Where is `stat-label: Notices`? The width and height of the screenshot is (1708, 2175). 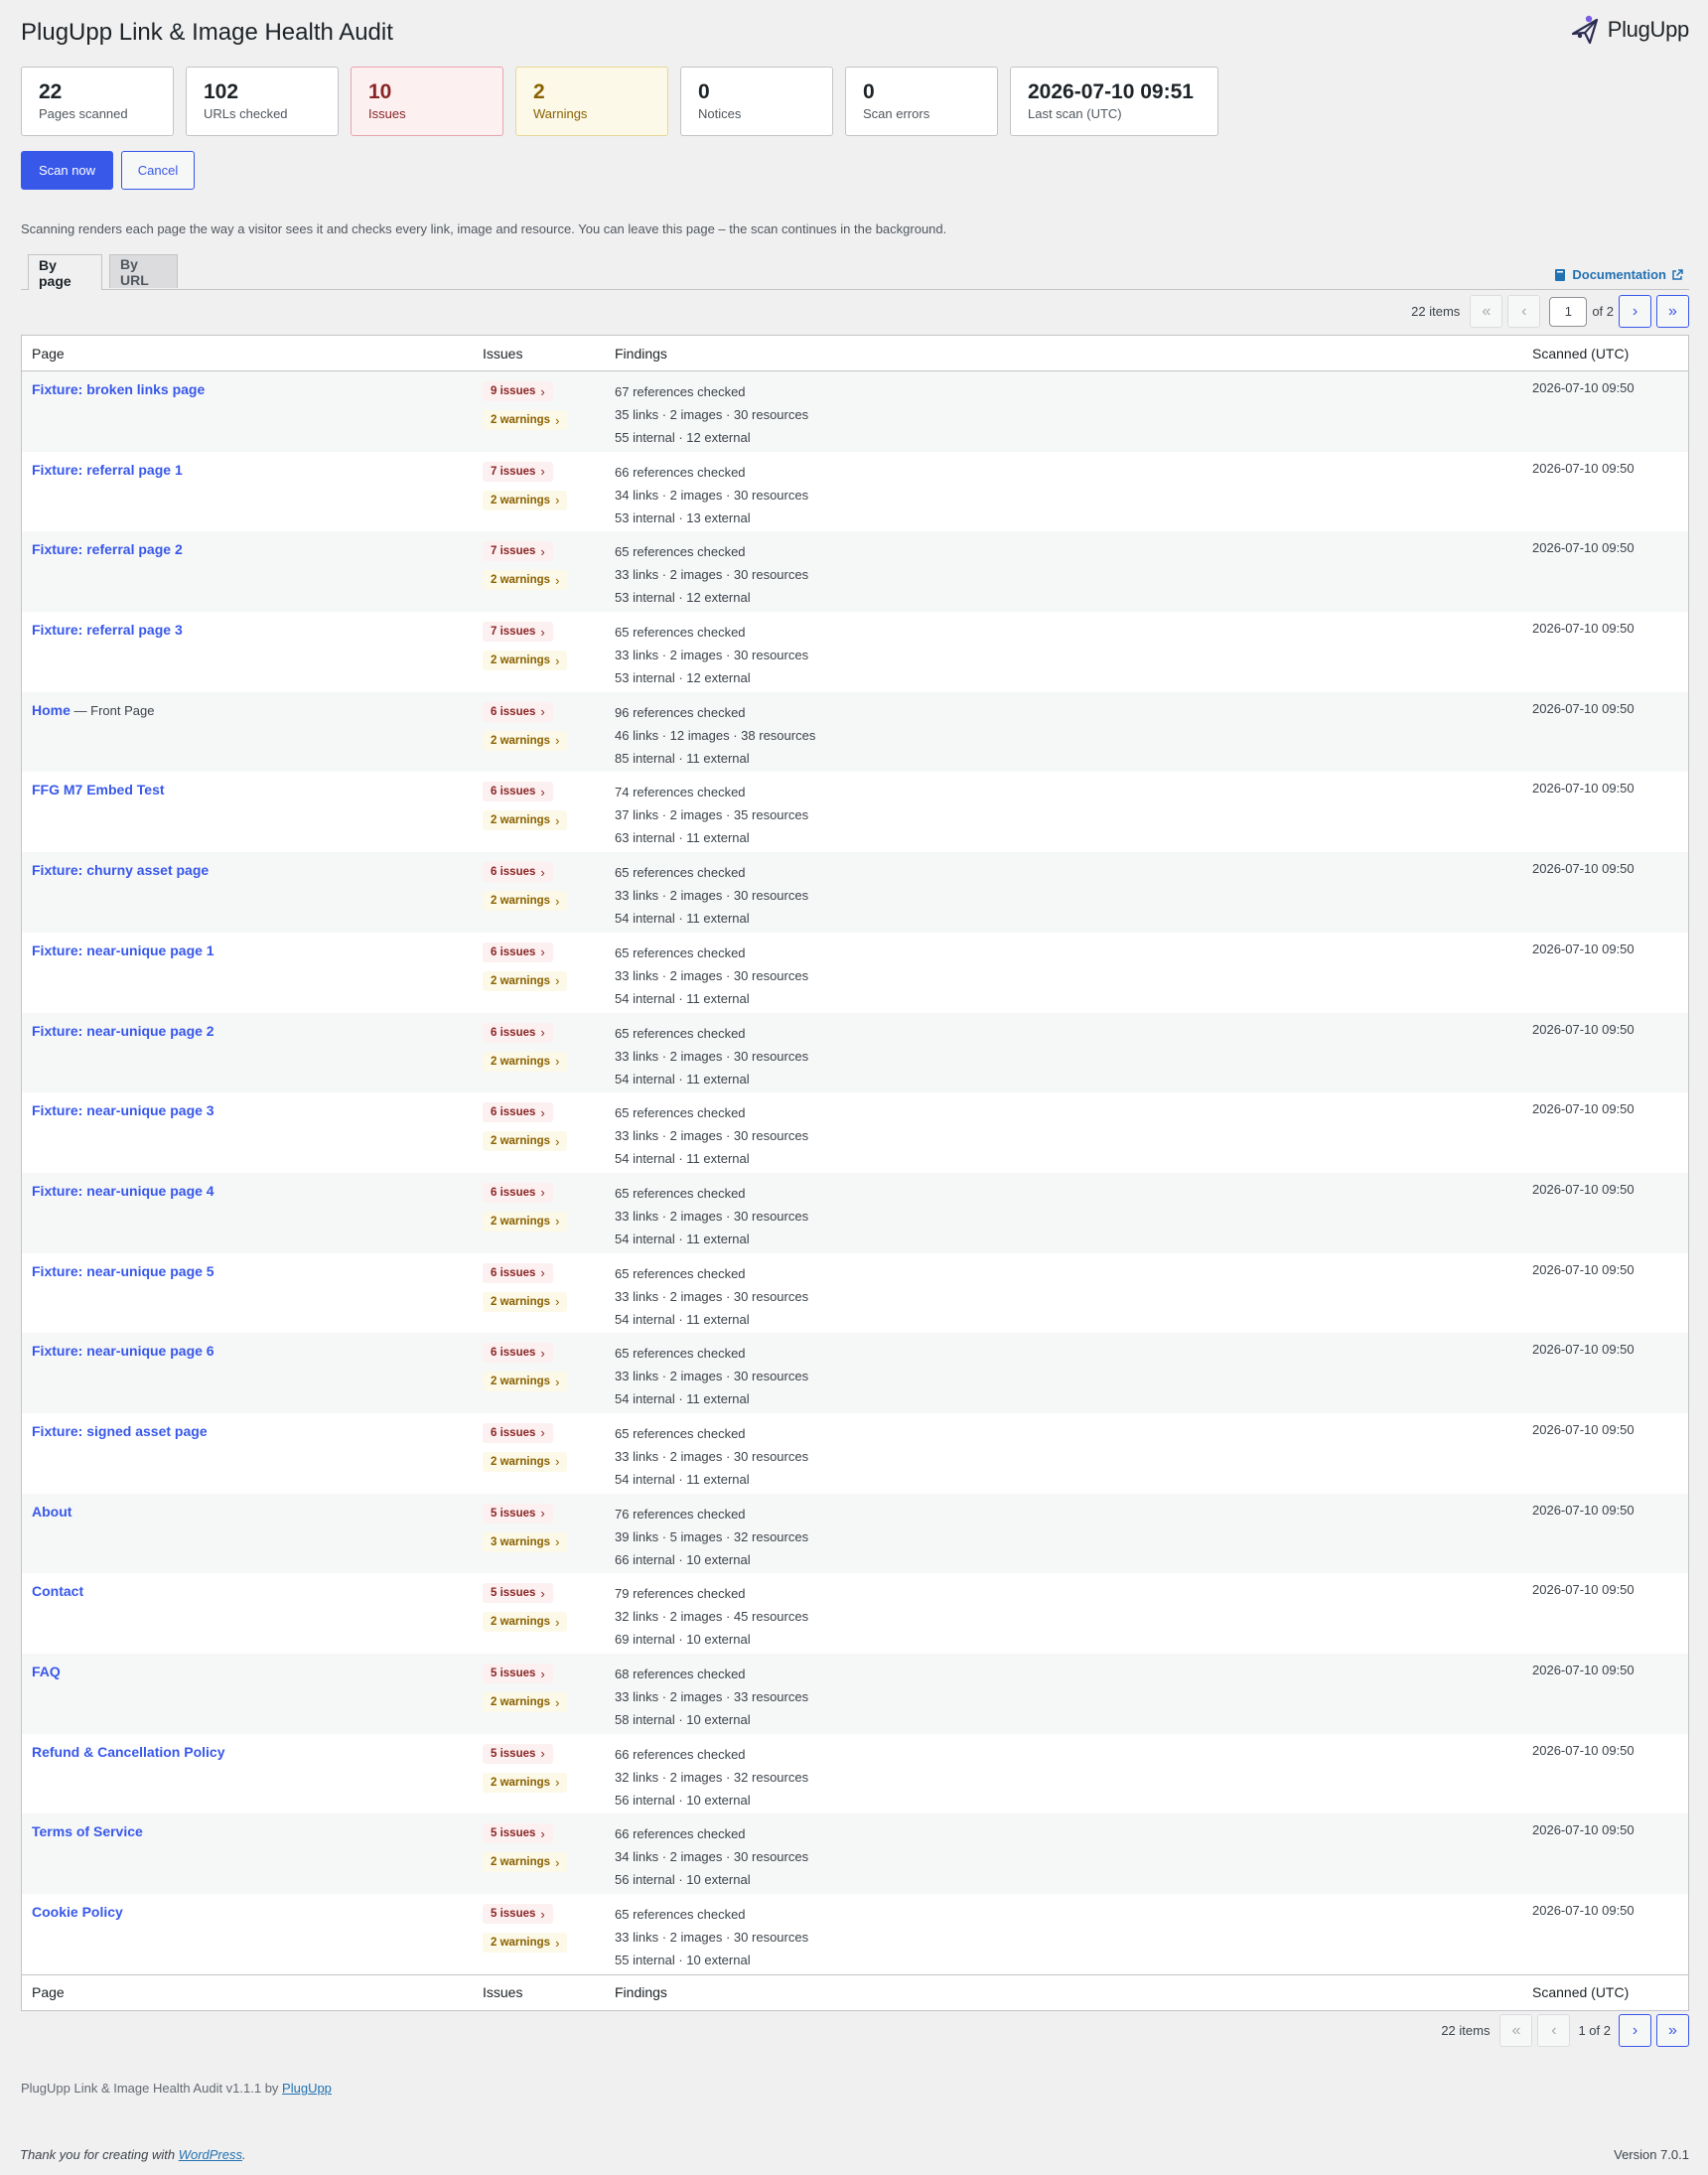
stat-label: Notices is located at coordinates (720, 113).